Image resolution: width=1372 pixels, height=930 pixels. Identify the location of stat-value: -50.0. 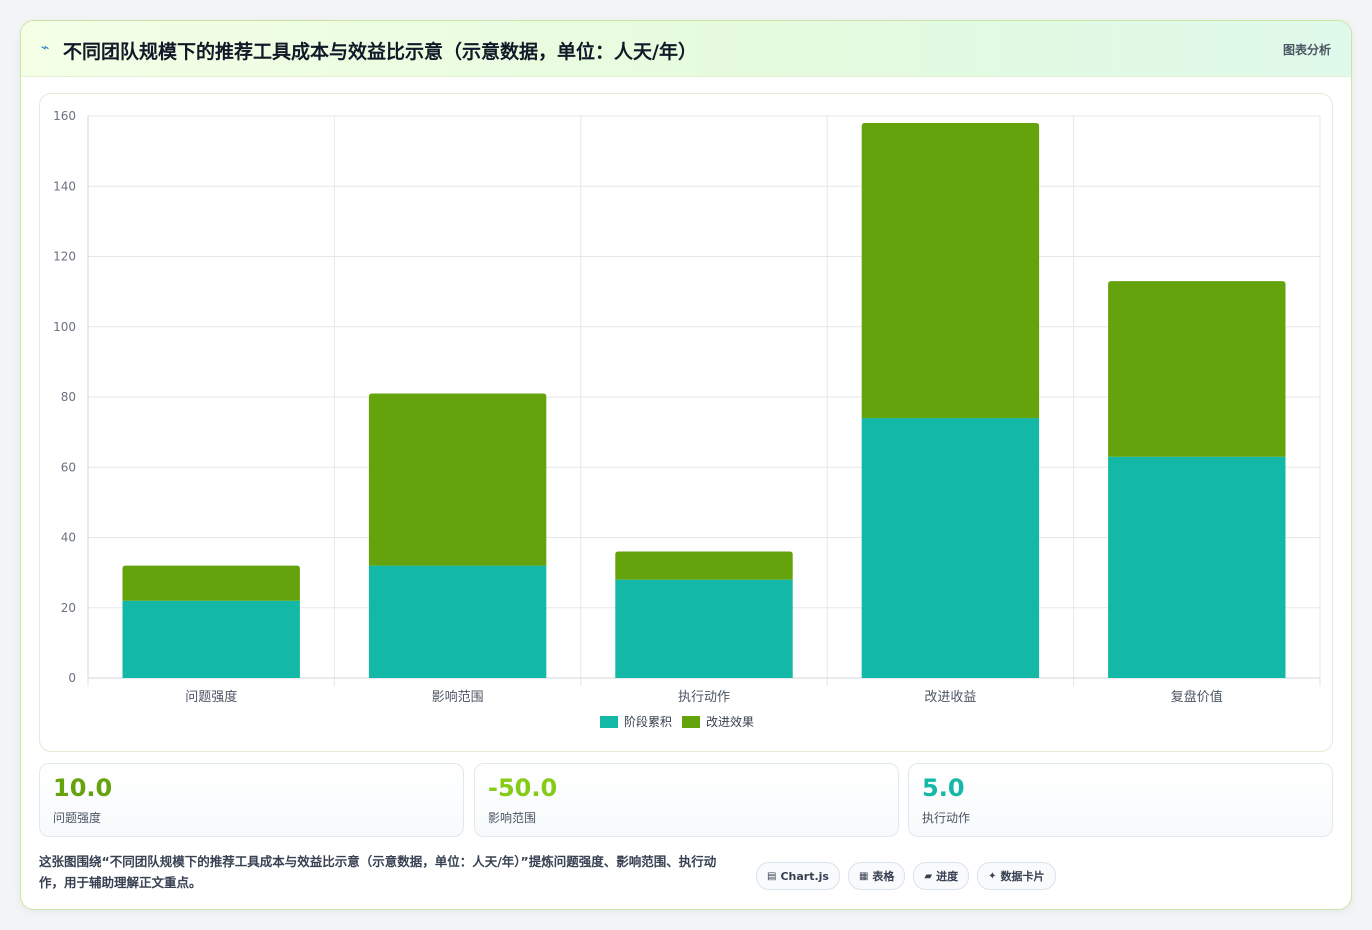
(523, 788).